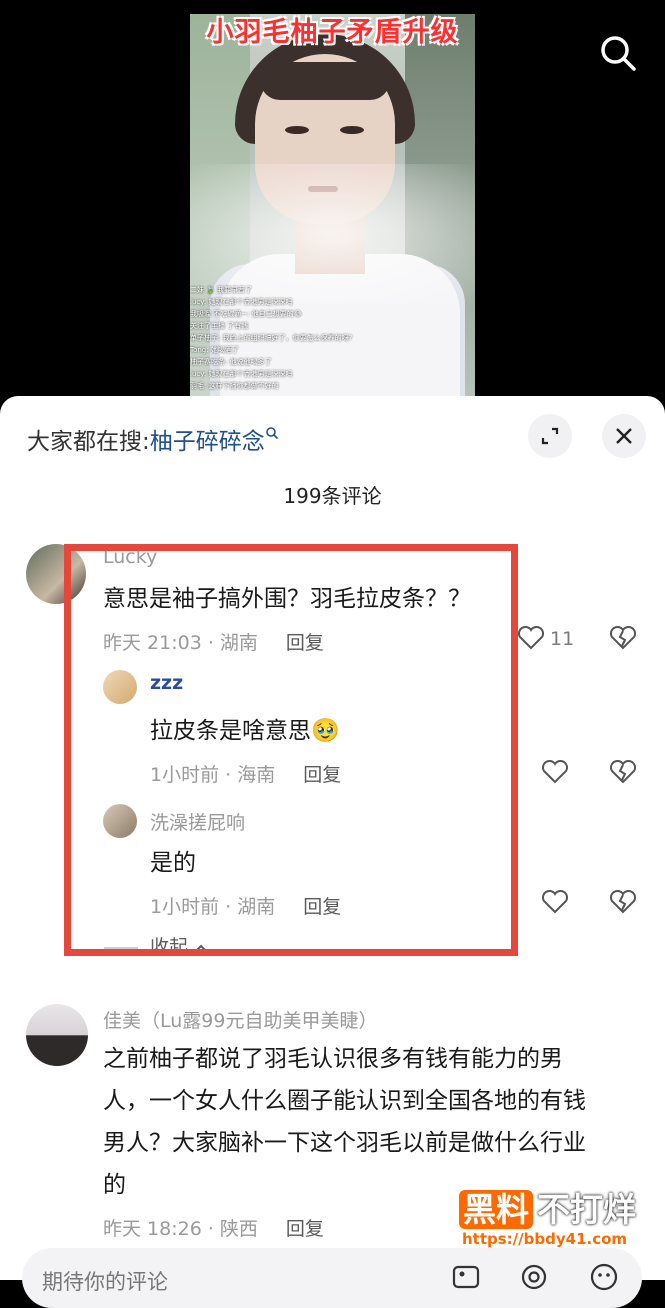 The width and height of the screenshot is (665, 1308). I want to click on live-comment: 柚子赛吃条: 他说他喝多了, so click(231, 362).